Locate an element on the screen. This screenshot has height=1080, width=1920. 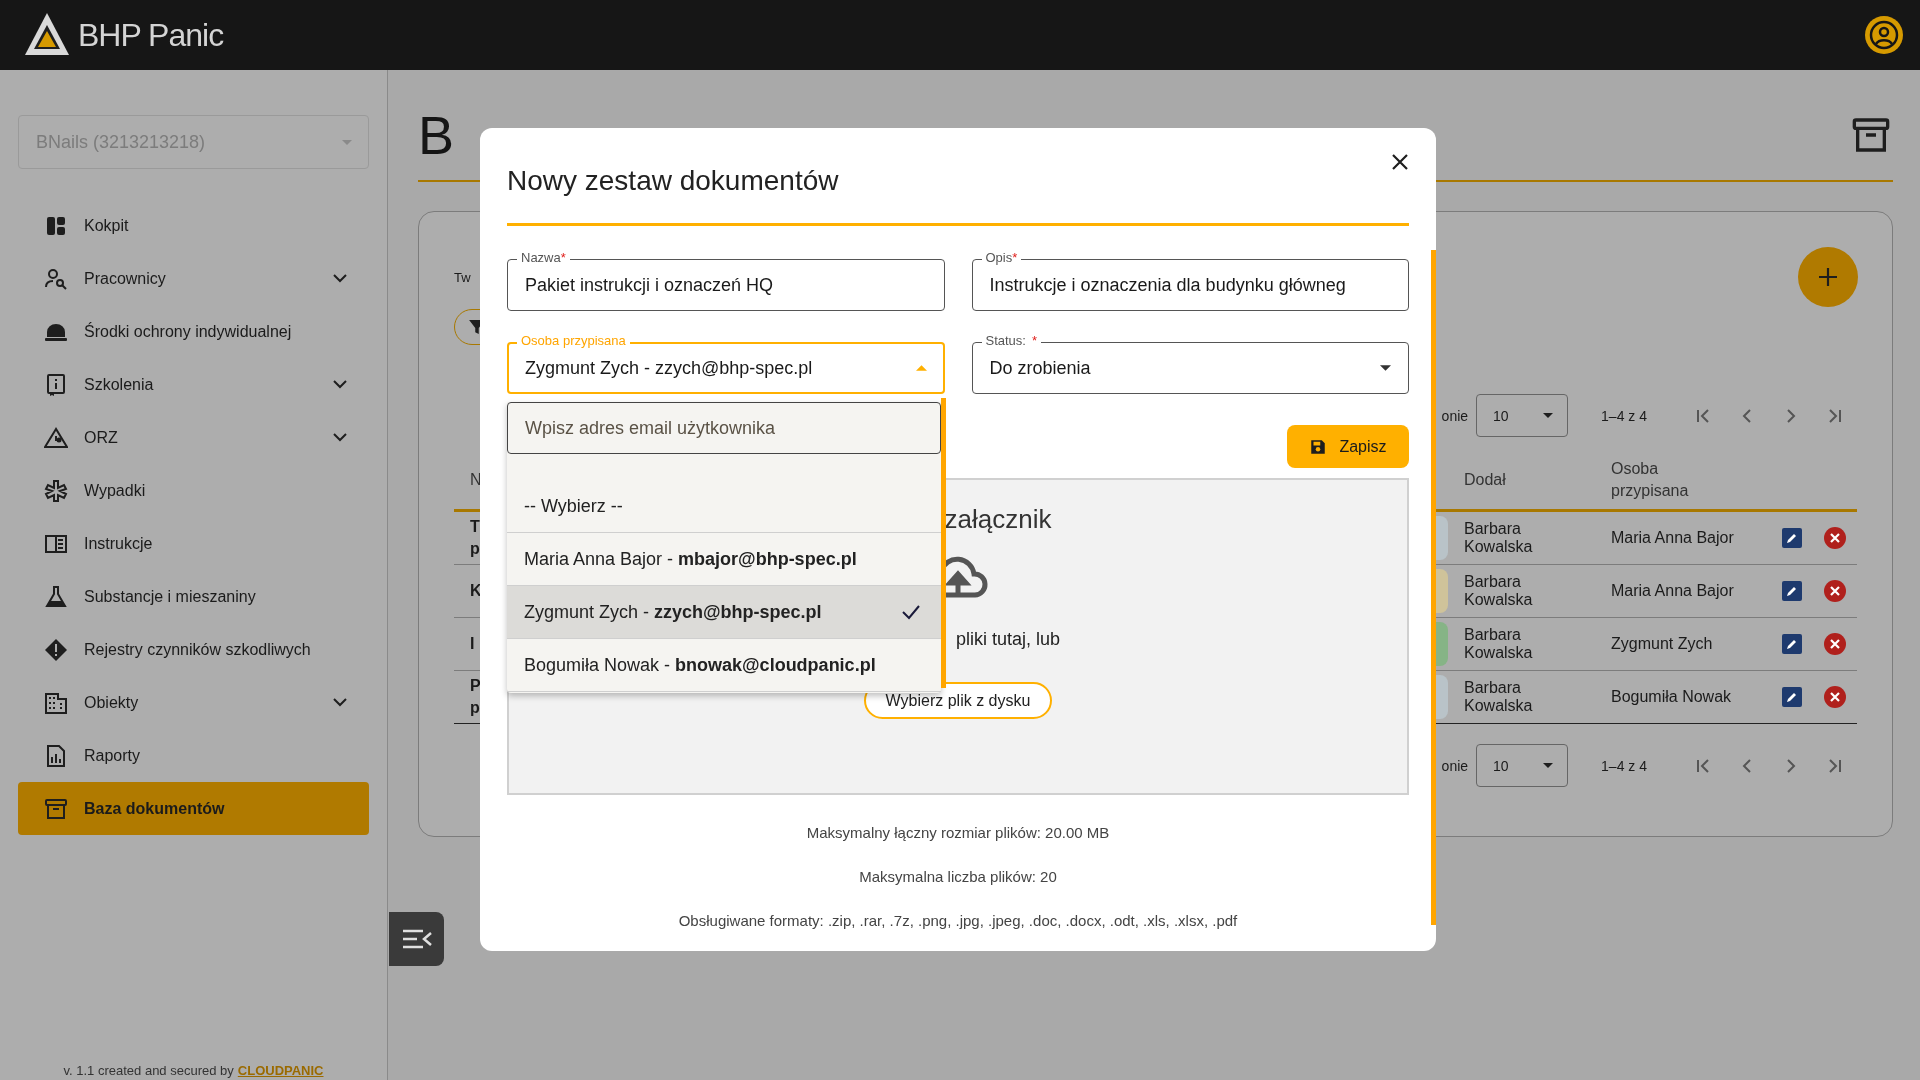
collapse-menu-icon is located at coordinates (416, 939).